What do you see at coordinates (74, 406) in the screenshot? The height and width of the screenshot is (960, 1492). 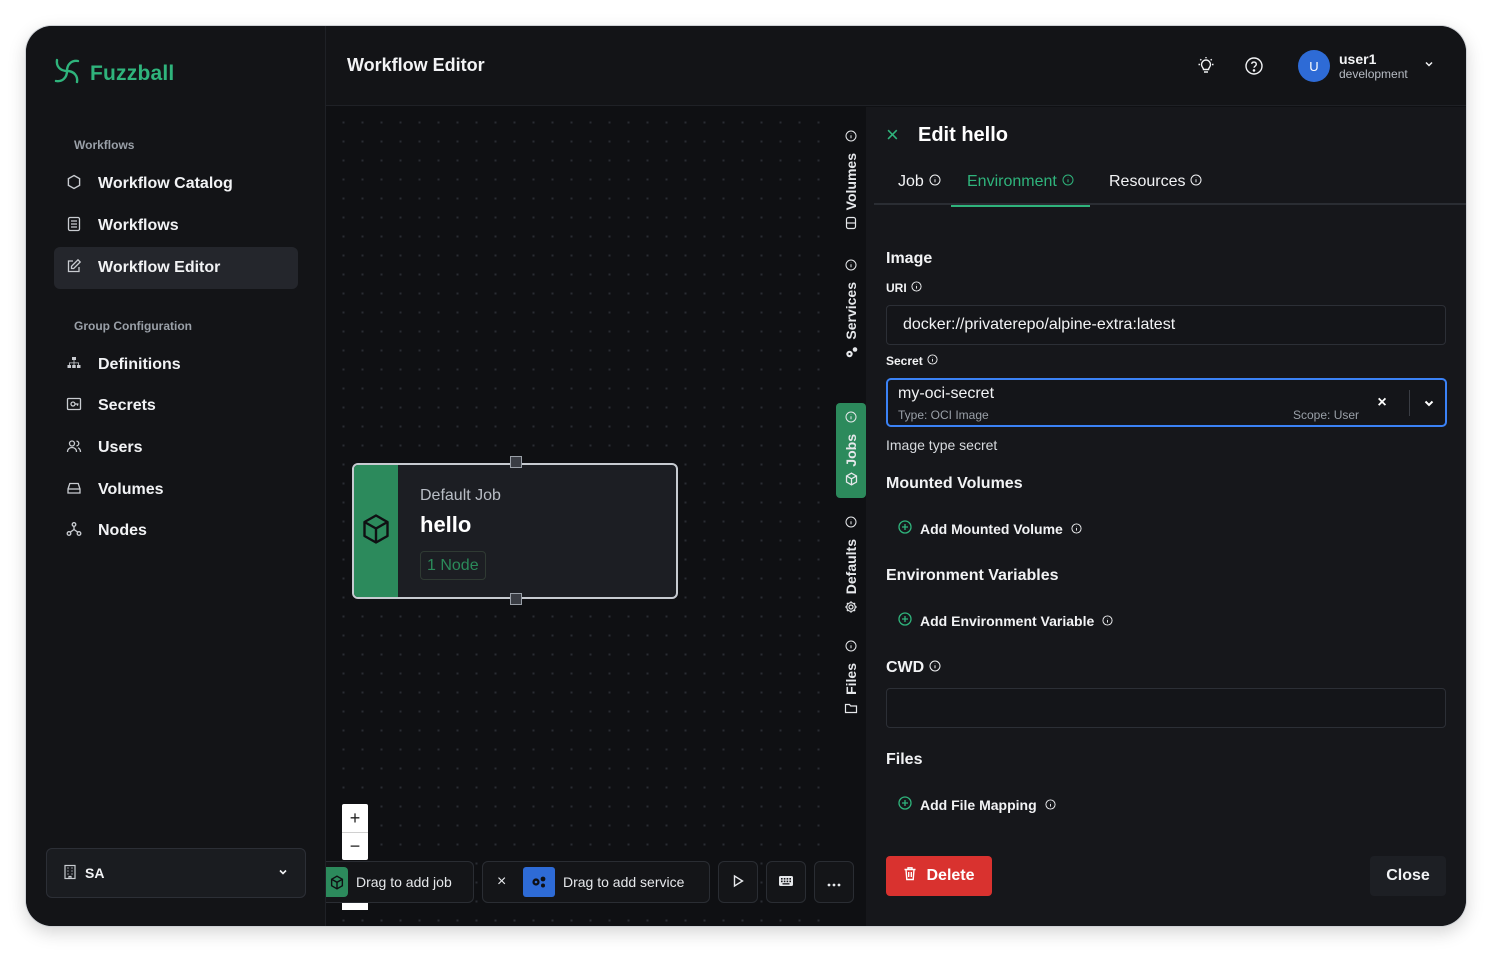 I see `key-icon` at bounding box center [74, 406].